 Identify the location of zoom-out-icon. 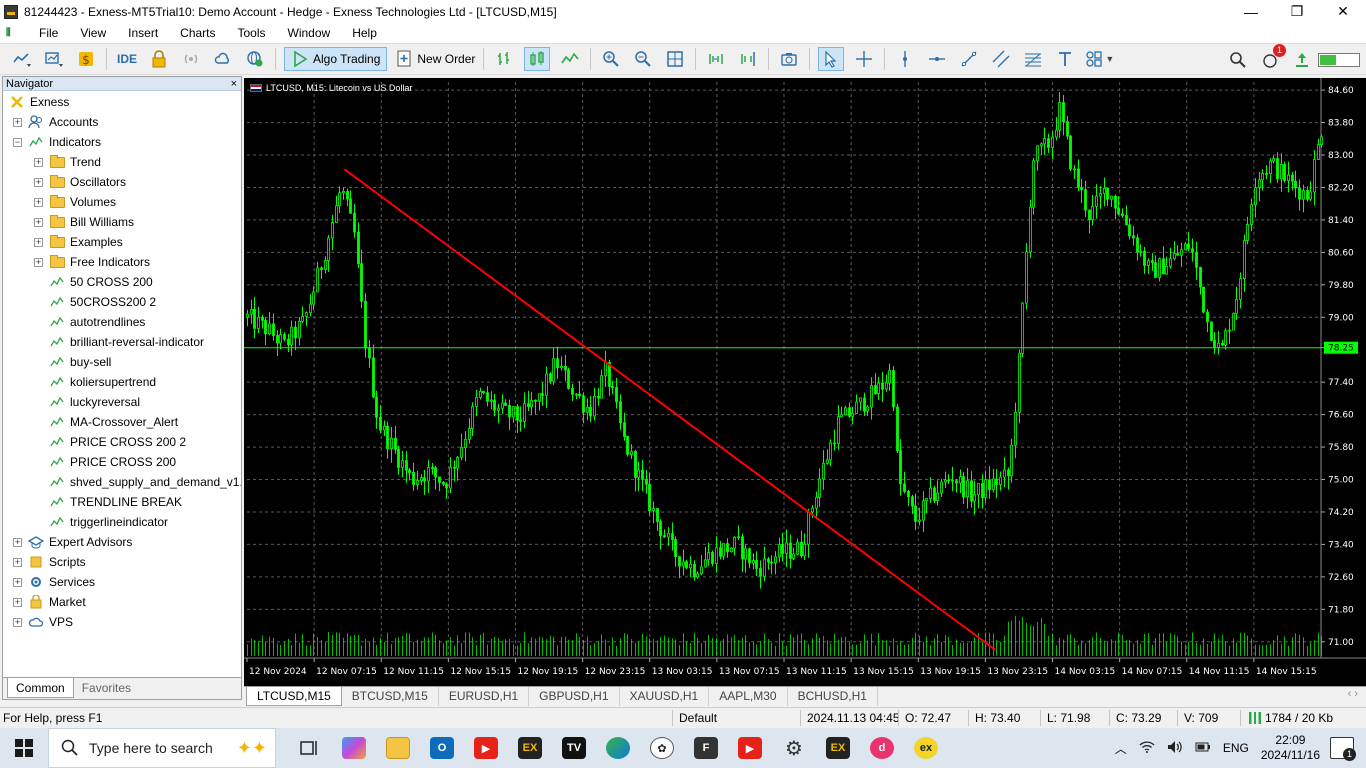
(643, 59).